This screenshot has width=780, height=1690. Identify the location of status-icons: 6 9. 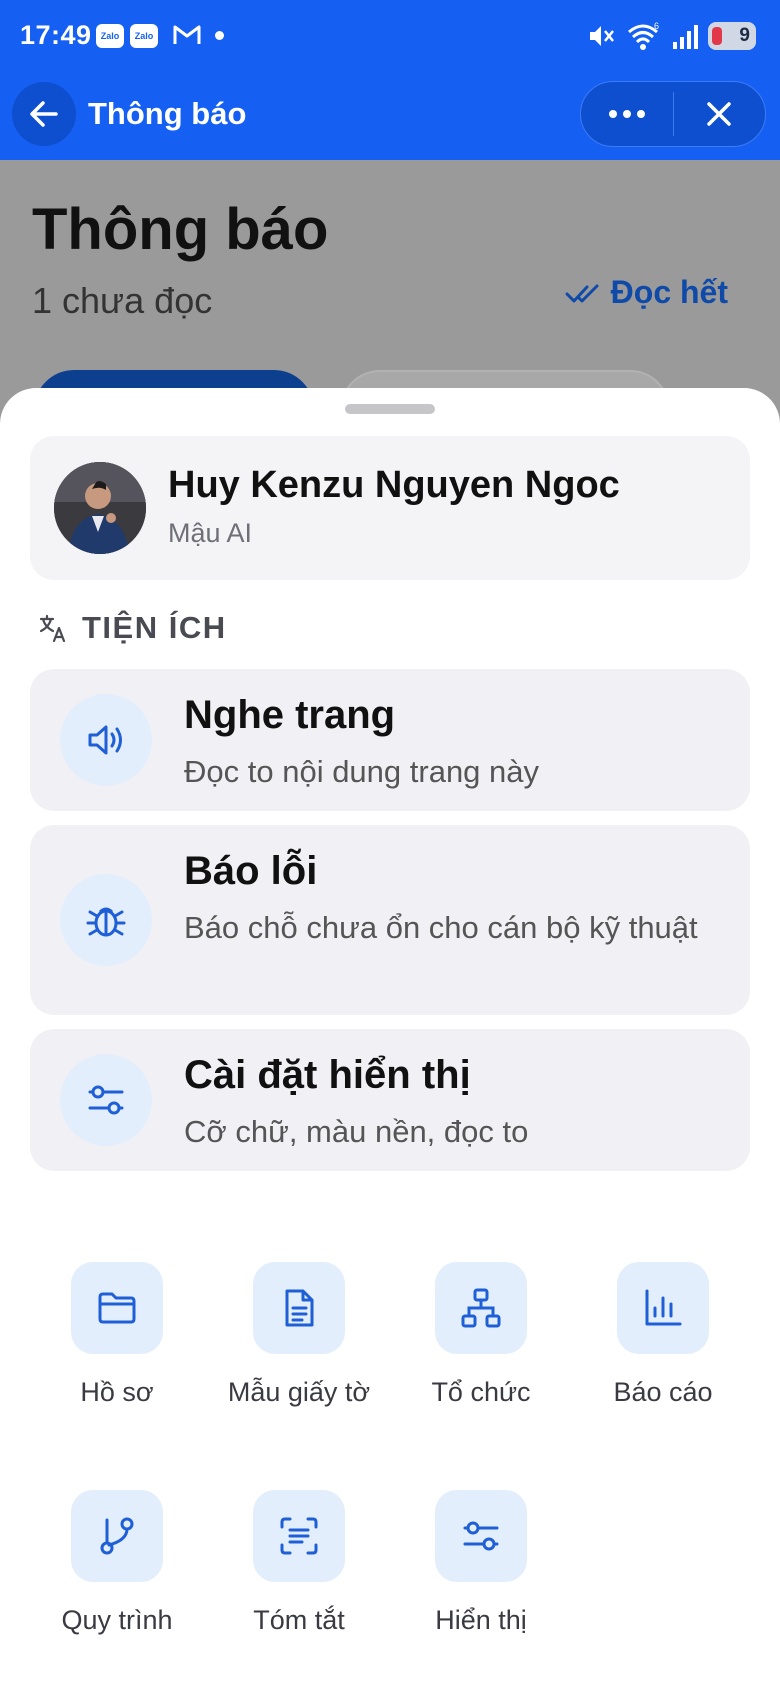
(671, 36).